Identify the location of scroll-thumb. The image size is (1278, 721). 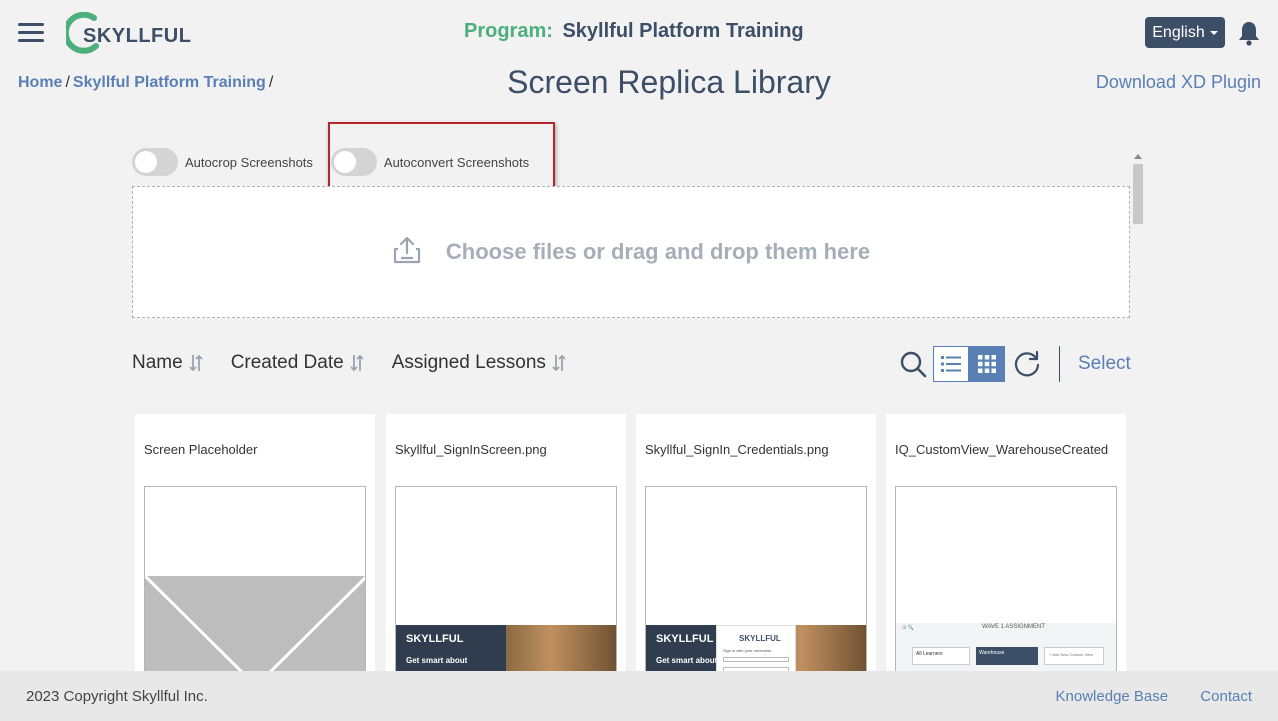
(1138, 194).